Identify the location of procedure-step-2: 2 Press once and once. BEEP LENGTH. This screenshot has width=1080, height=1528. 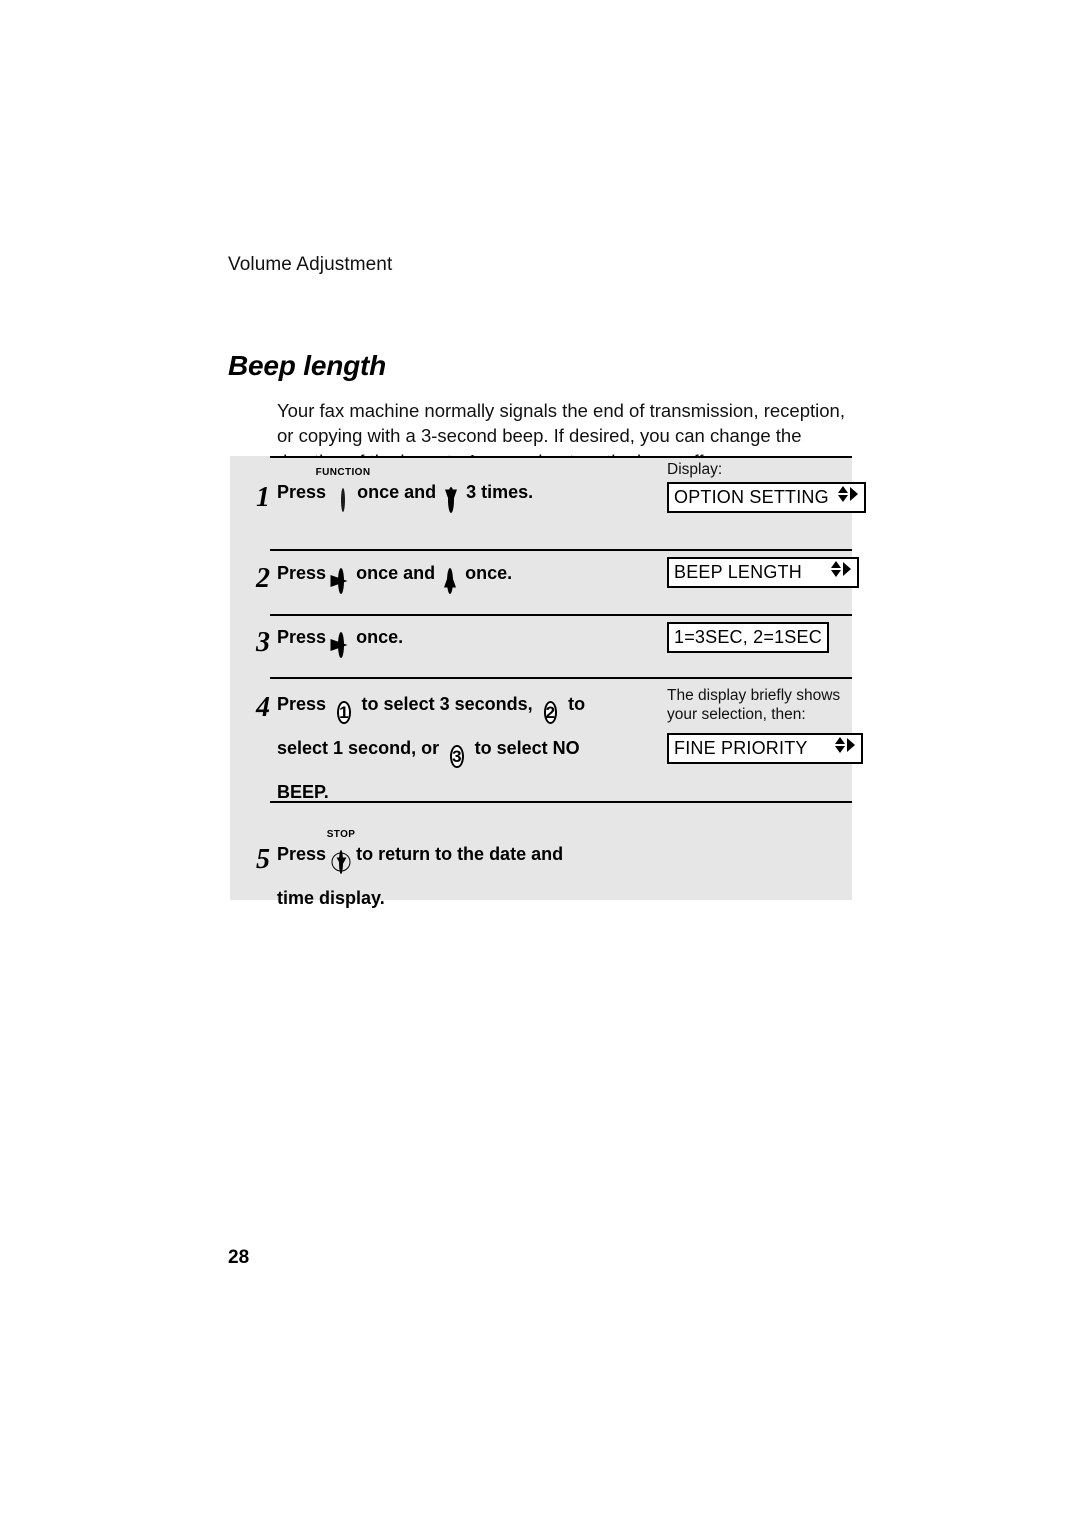
(545, 581).